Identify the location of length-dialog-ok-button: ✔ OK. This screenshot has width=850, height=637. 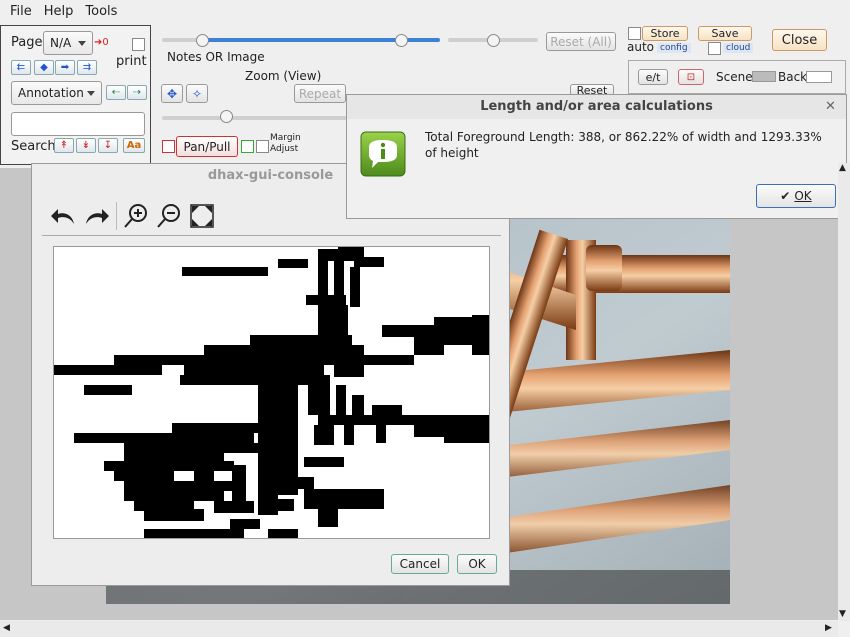
(796, 196).